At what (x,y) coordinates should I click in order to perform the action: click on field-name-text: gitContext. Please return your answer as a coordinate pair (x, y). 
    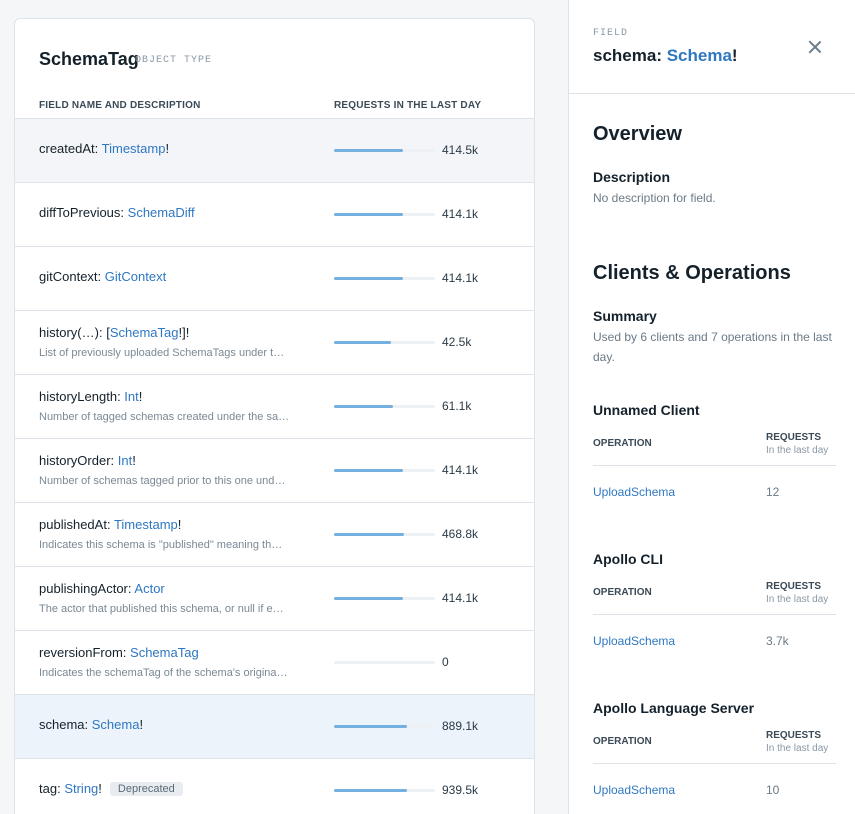
    Looking at the image, I should click on (68, 276).